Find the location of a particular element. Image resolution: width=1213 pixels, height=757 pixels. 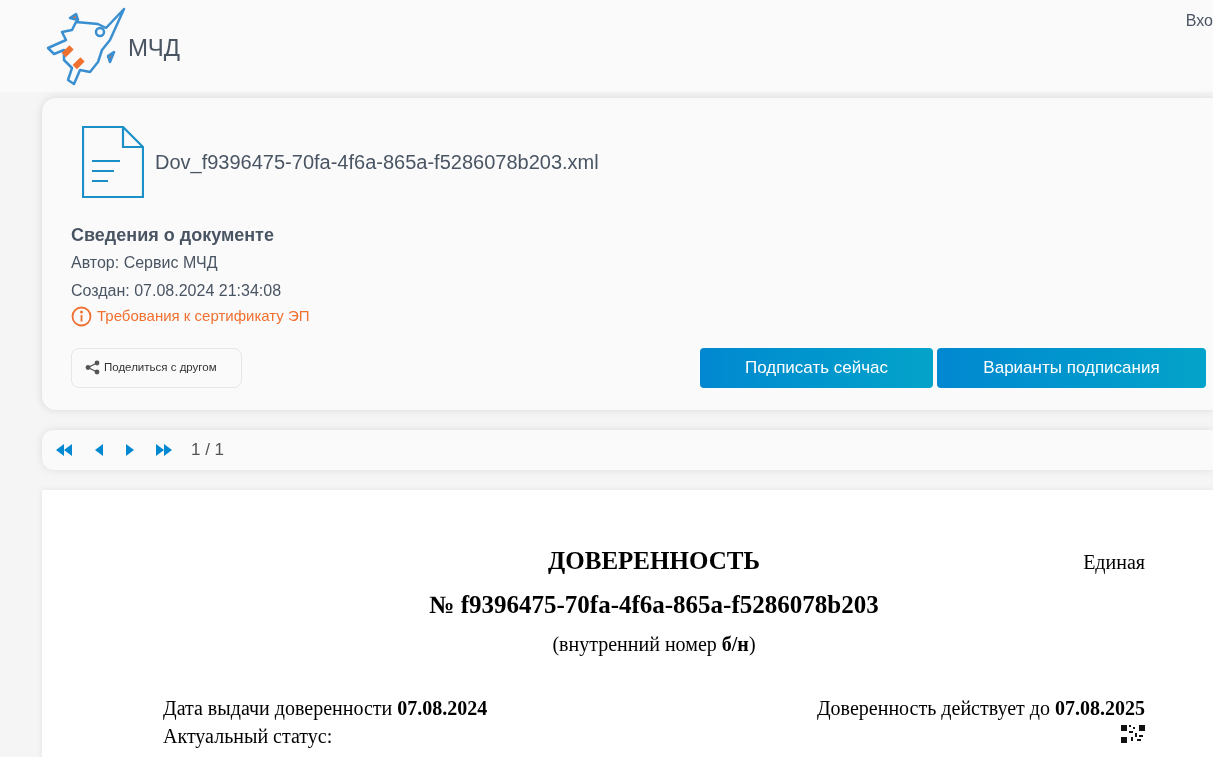

document-icon is located at coordinates (113, 162).